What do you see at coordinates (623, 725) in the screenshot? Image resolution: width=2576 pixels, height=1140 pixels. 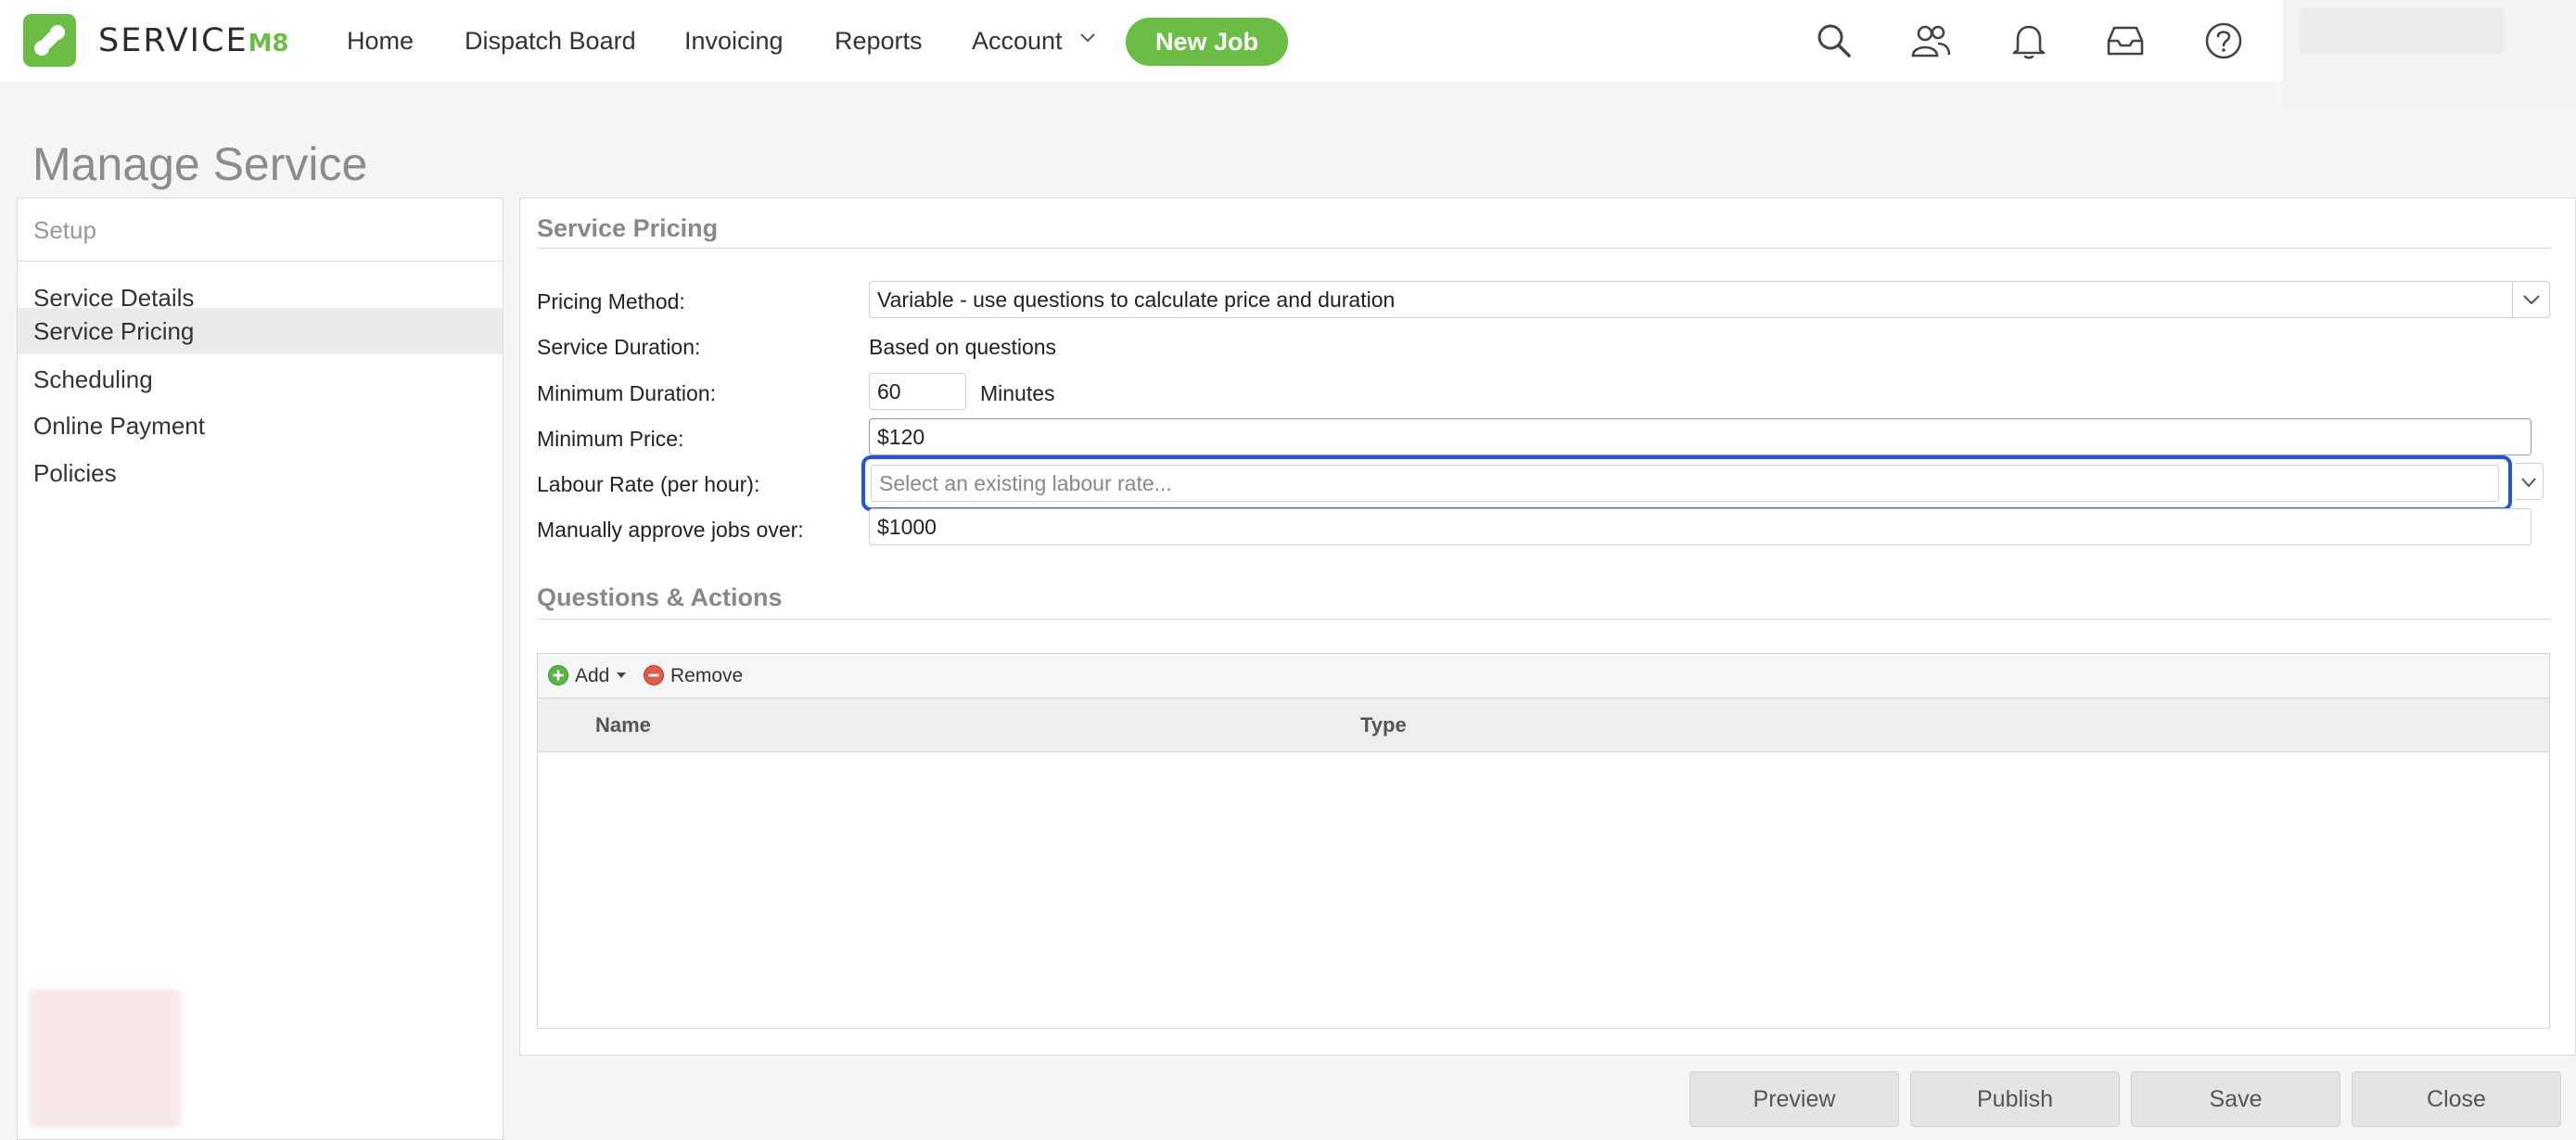 I see `column-header-name: Name` at bounding box center [623, 725].